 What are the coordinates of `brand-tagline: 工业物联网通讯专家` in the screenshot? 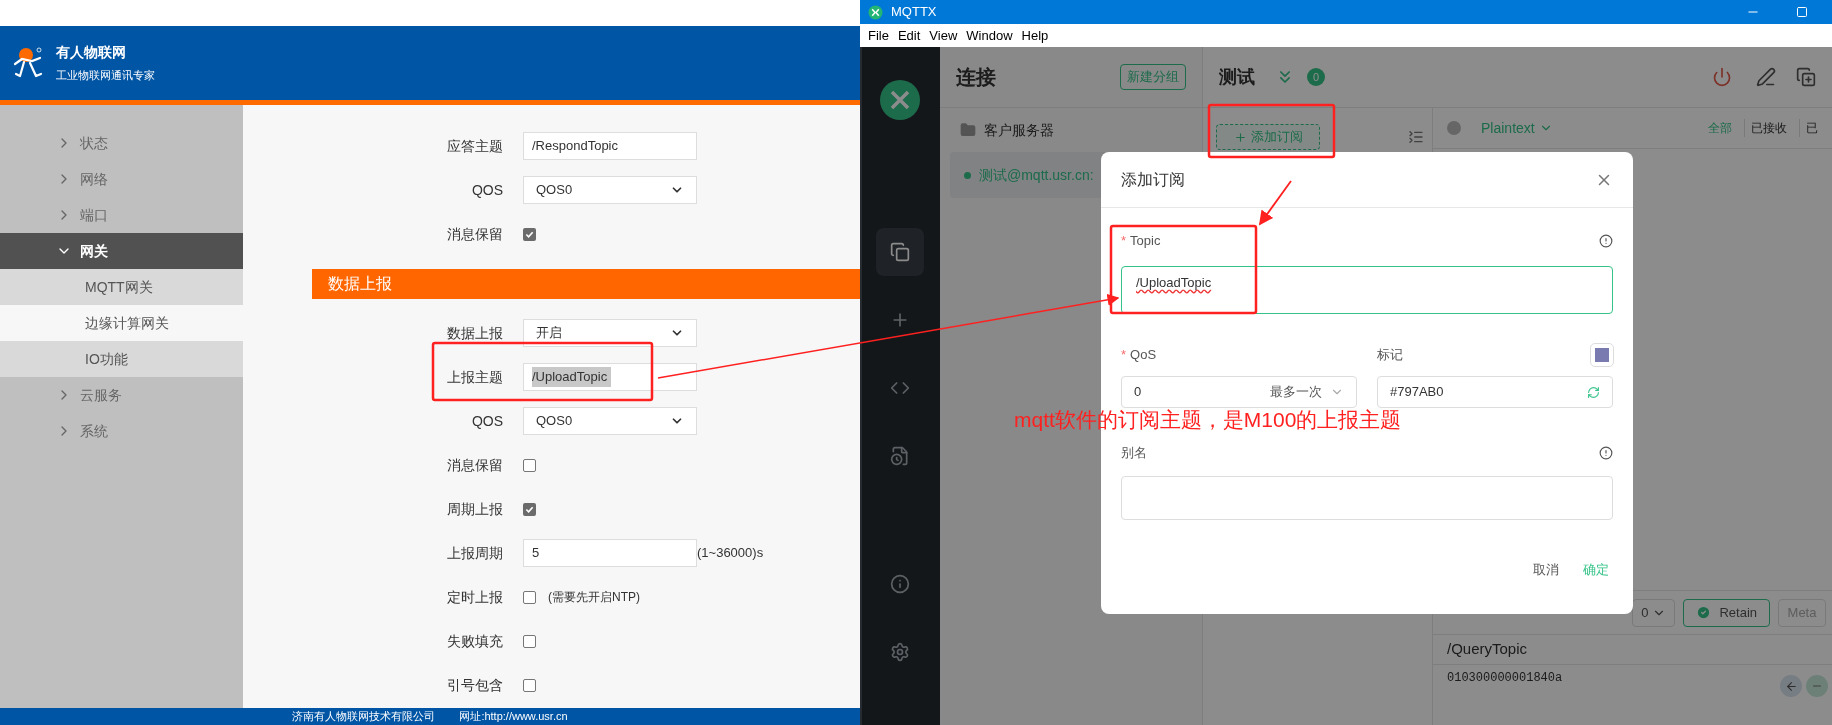 It's located at (105, 76).